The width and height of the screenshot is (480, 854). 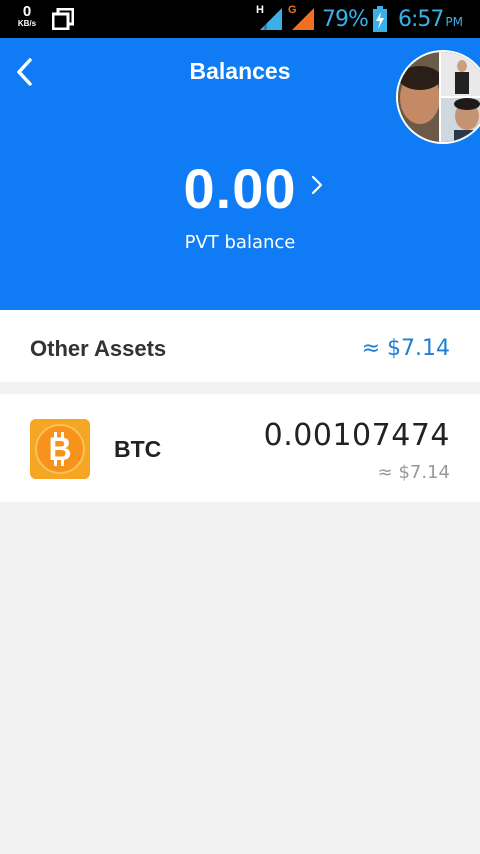 I want to click on bitcoin-icon: B, so click(x=60, y=449).